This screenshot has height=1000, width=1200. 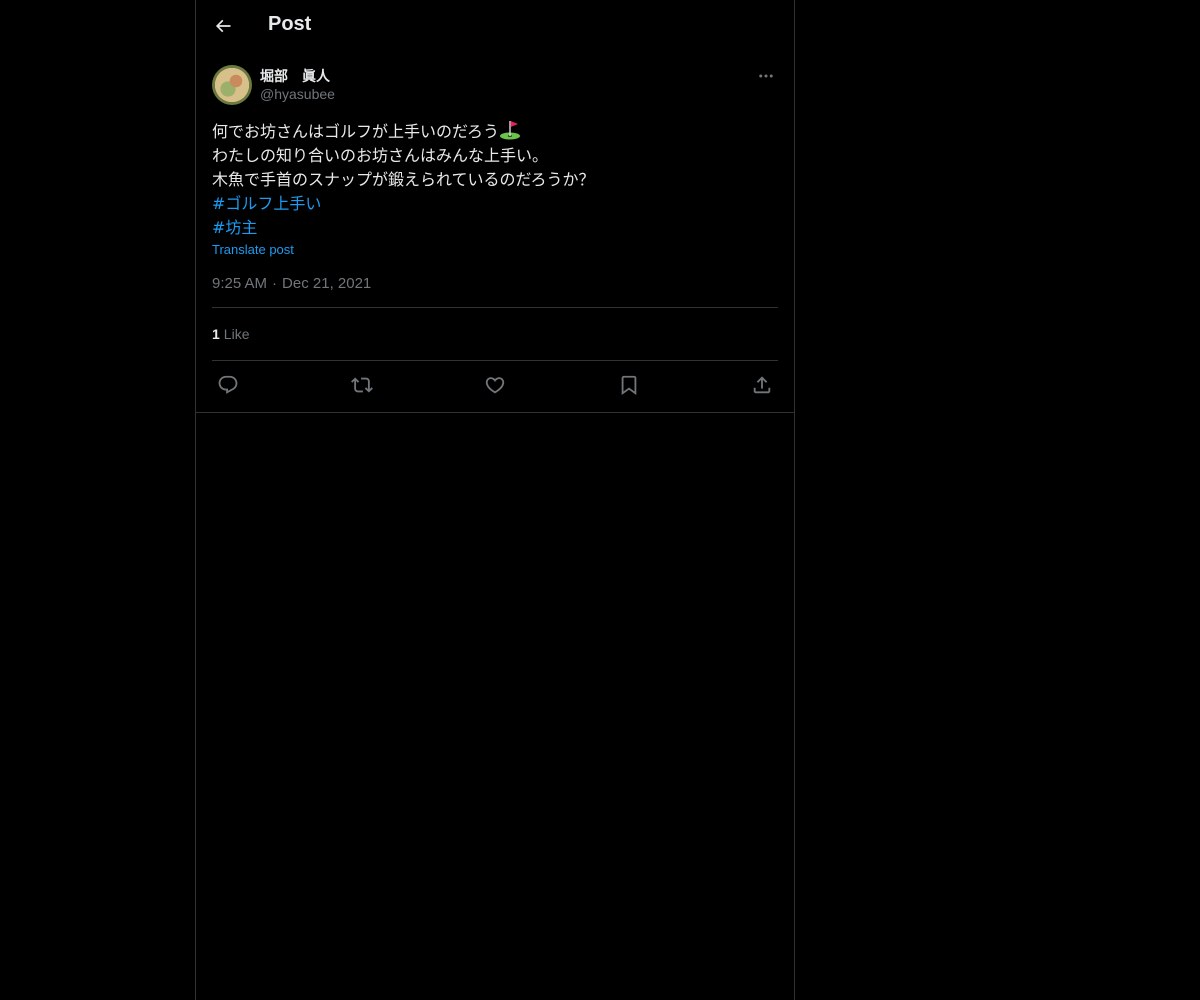 What do you see at coordinates (495, 283) in the screenshot?
I see `post-timestamp: 9:25 AM · Dec 21, 2021` at bounding box center [495, 283].